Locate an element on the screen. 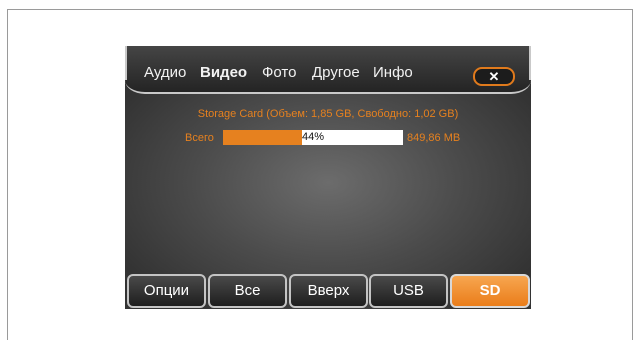 The image size is (641, 340). usage-progress-bar: 44% is located at coordinates (313, 137).